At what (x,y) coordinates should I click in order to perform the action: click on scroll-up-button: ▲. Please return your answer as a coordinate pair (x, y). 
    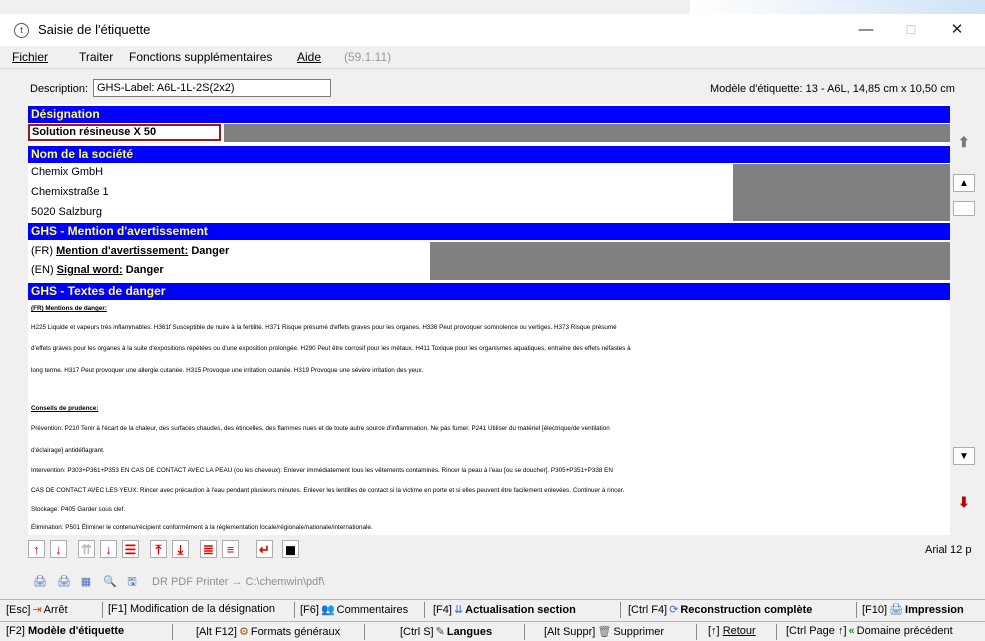
    Looking at the image, I should click on (964, 183).